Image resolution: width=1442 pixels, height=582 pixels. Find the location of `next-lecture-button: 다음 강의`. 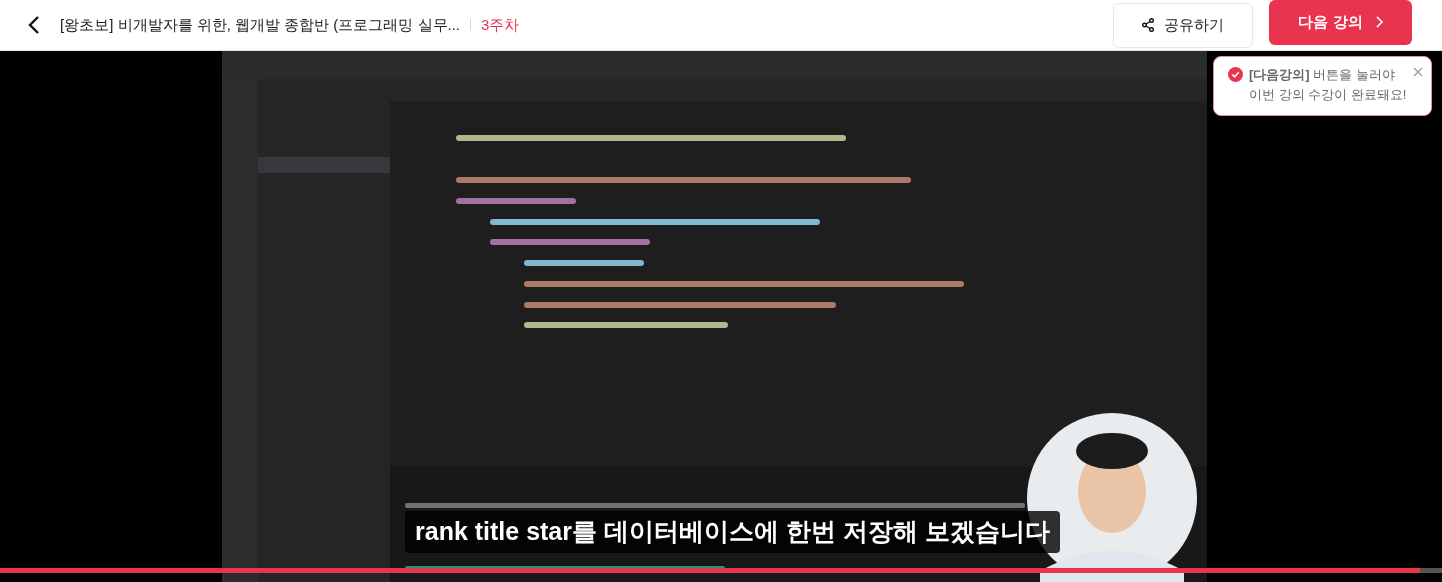

next-lecture-button: 다음 강의 is located at coordinates (1340, 22).